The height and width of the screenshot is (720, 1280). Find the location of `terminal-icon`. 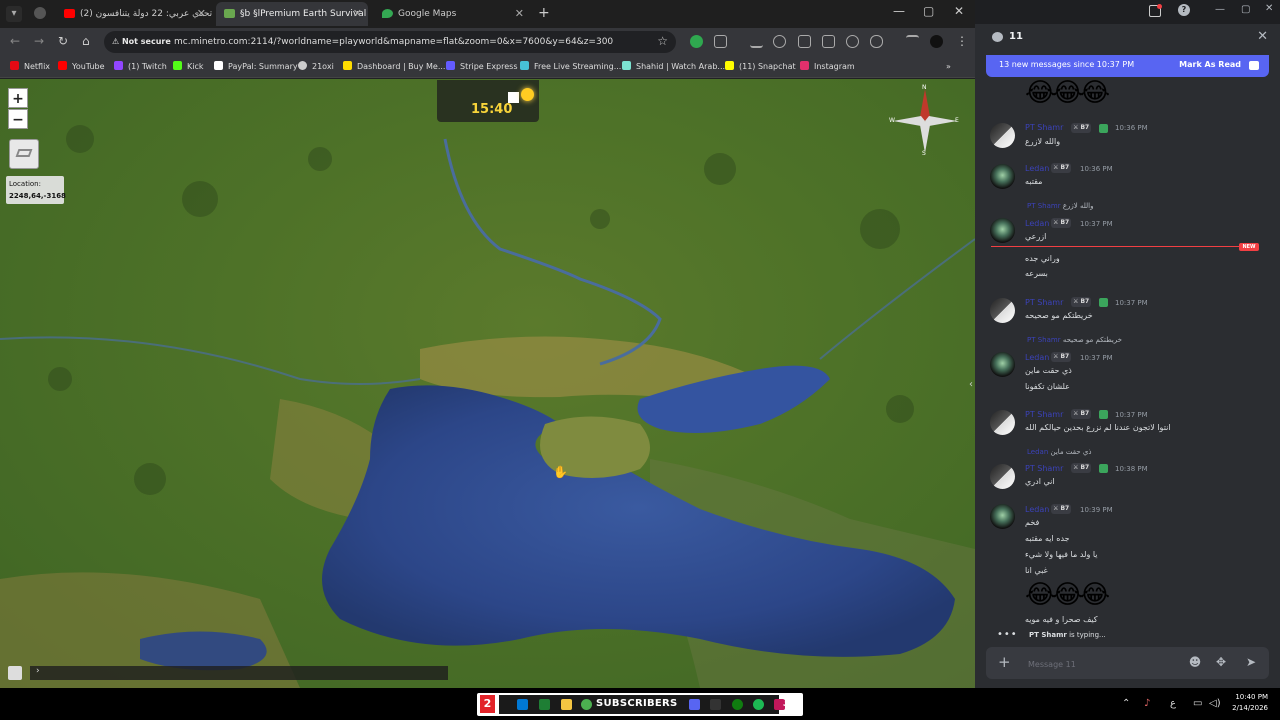

terminal-icon is located at coordinates (715, 704).